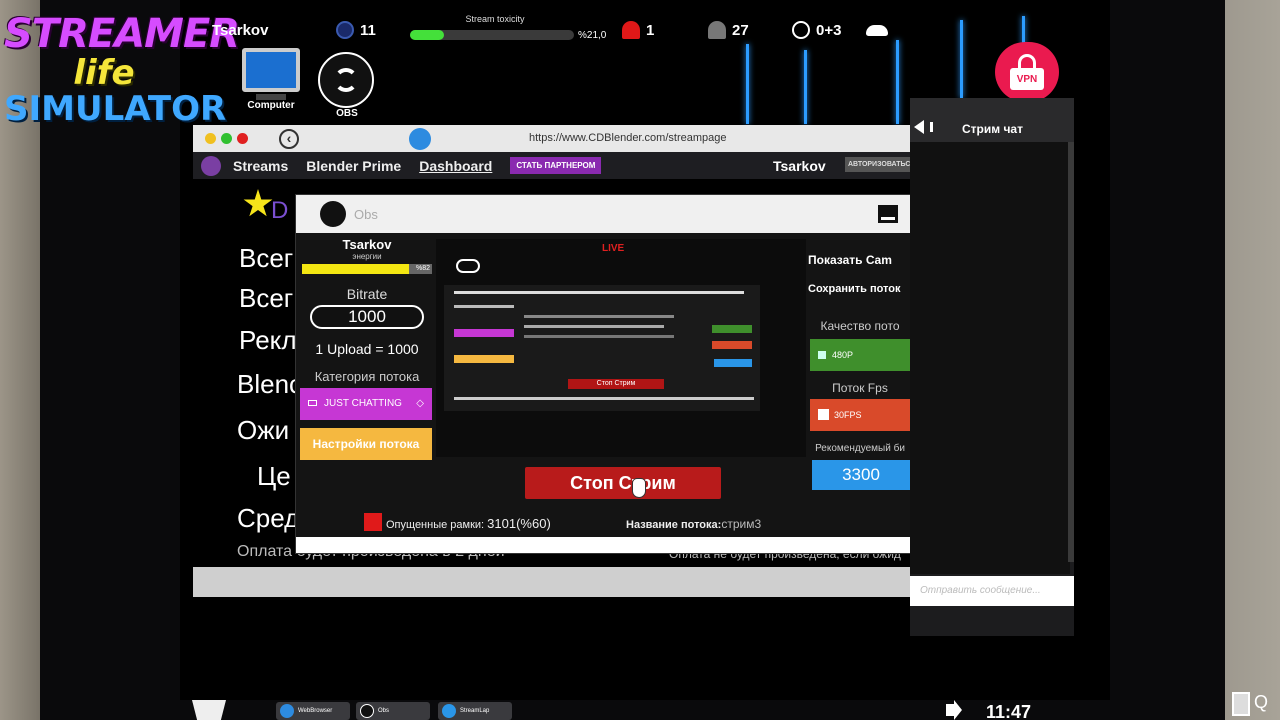  Describe the element at coordinates (422, 268) in the screenshot. I see `energy-value: %82` at that location.